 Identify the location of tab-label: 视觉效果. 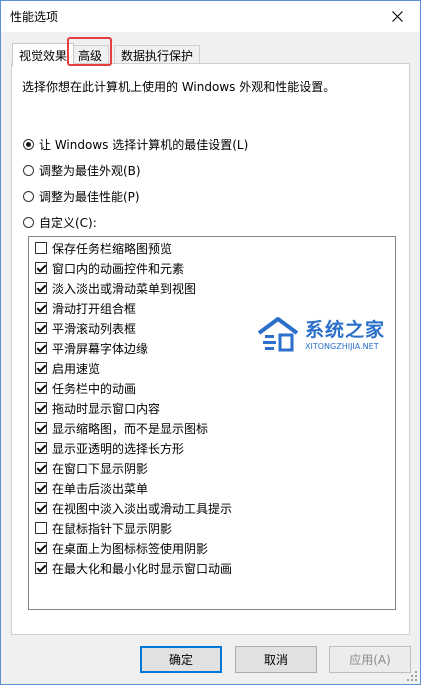
(43, 55).